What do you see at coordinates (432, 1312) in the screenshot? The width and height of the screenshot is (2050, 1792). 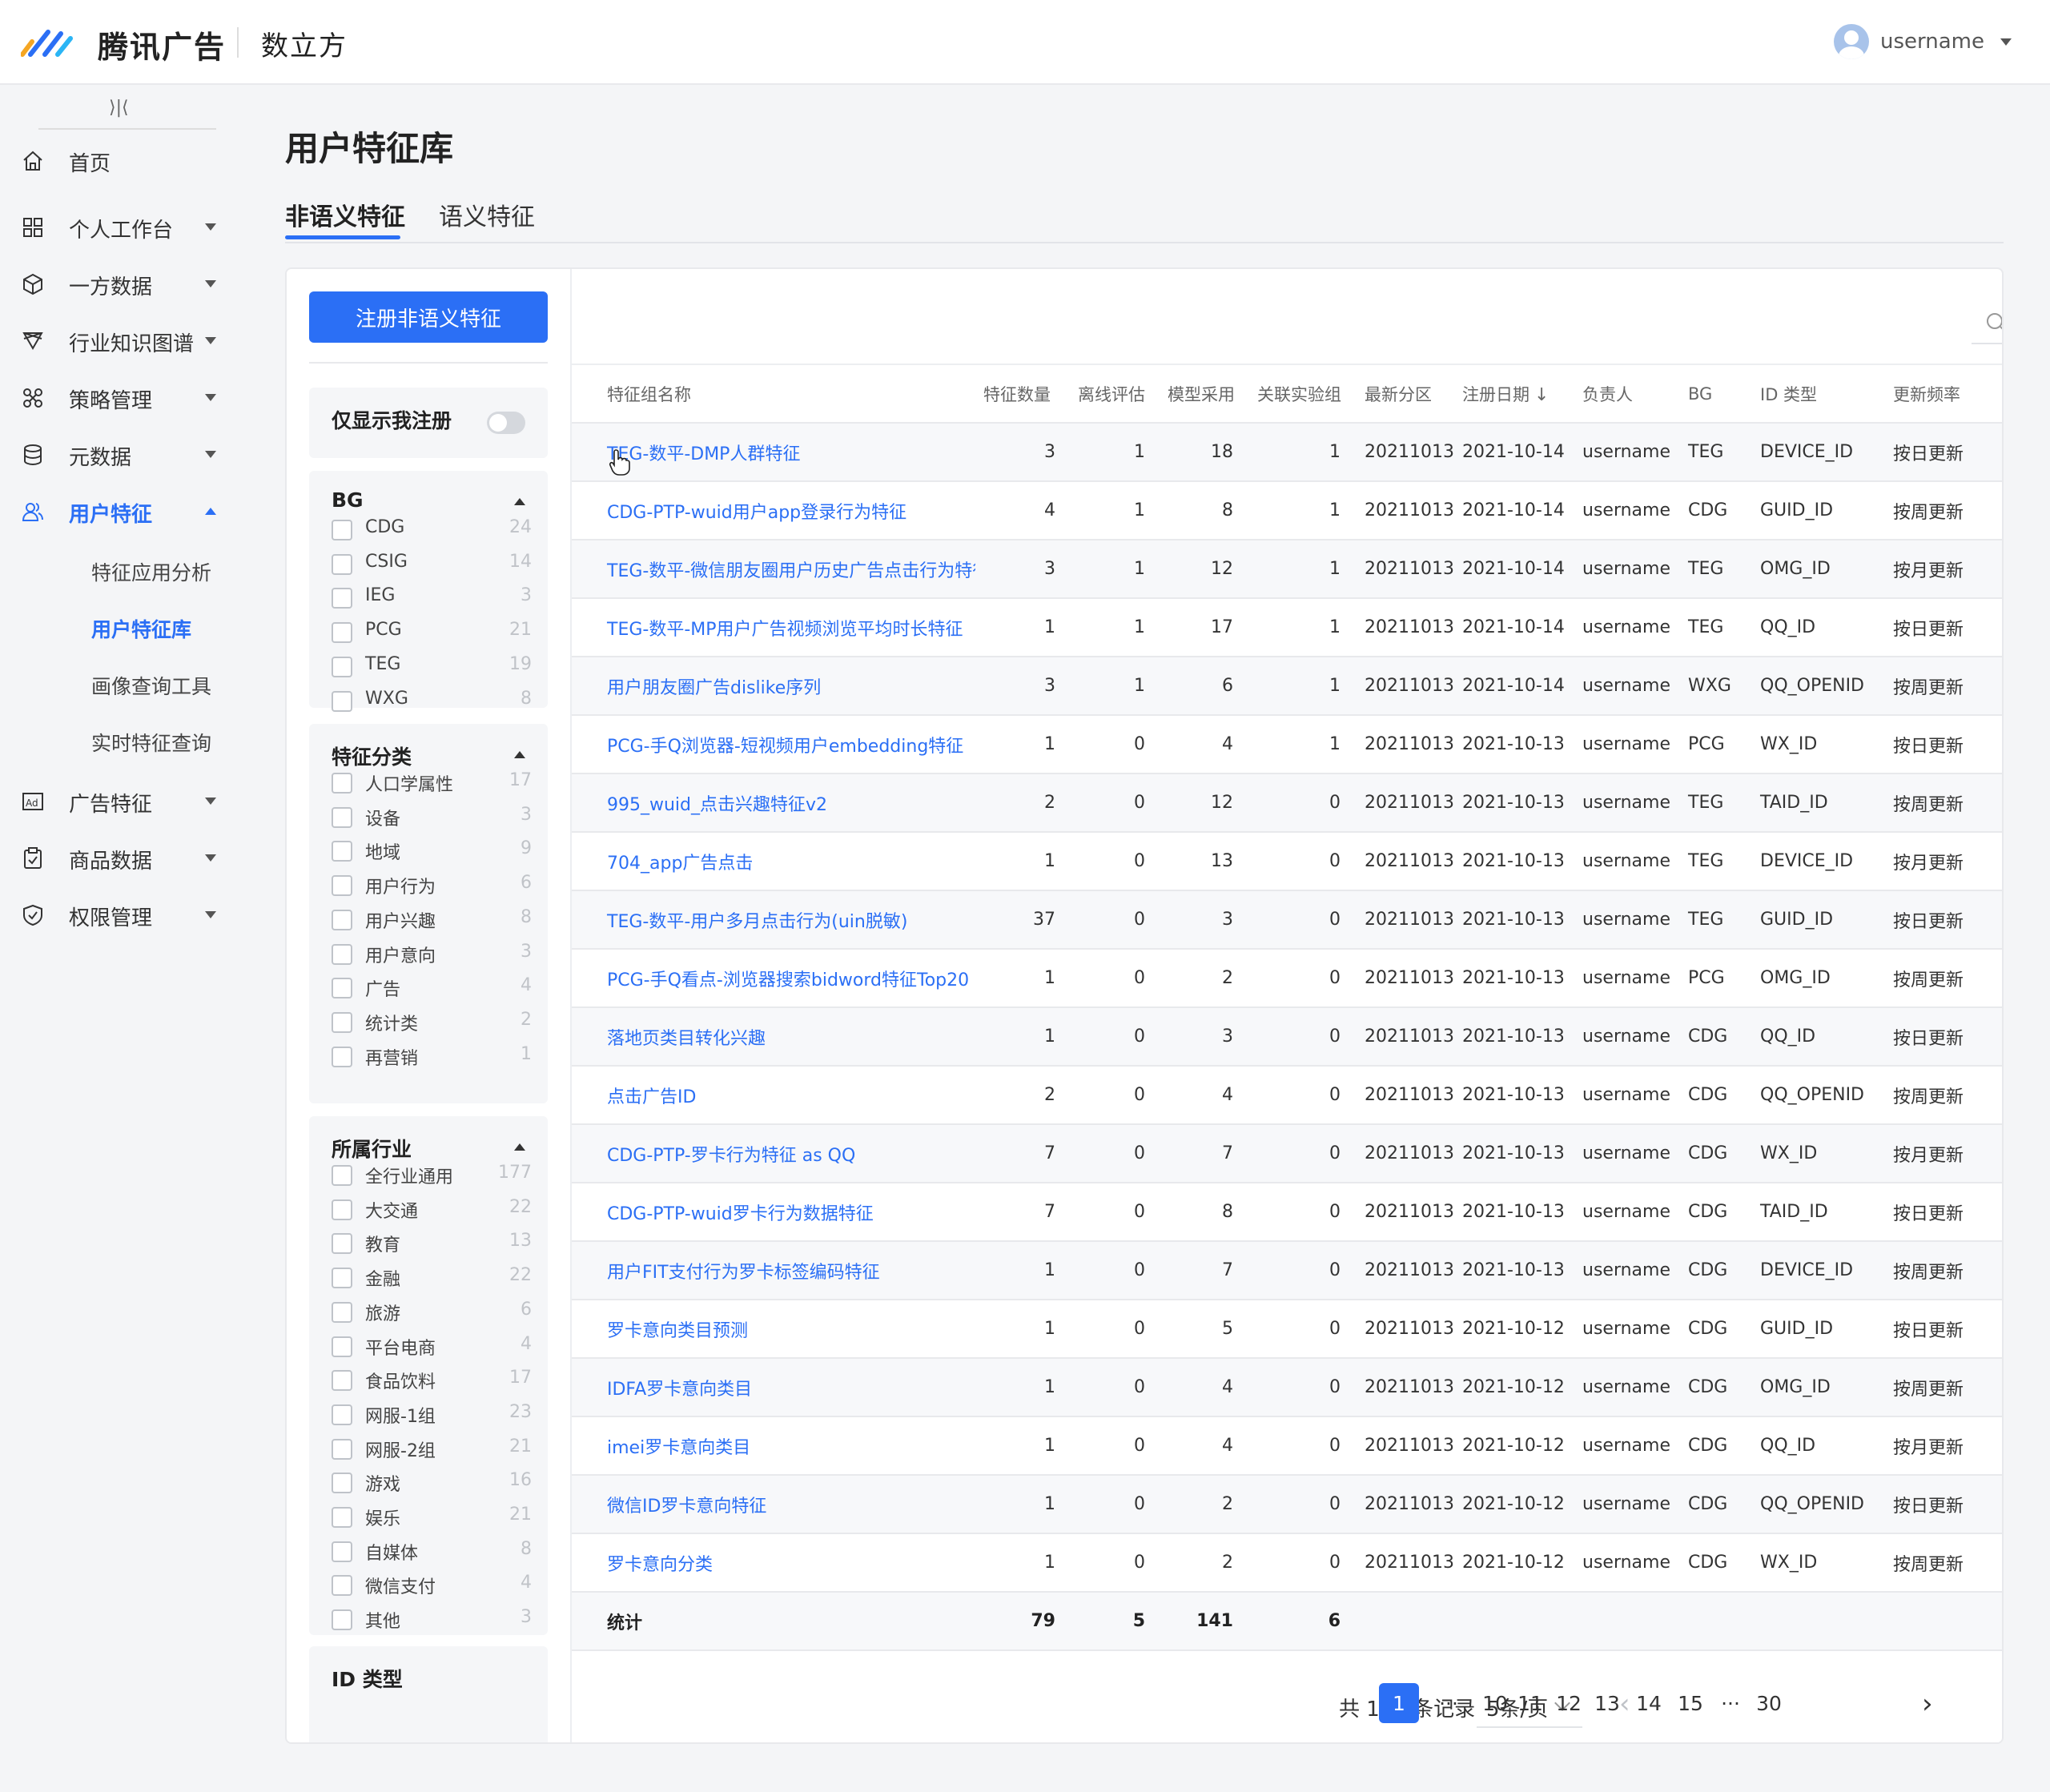 I see `filter-option: 旅游 6` at bounding box center [432, 1312].